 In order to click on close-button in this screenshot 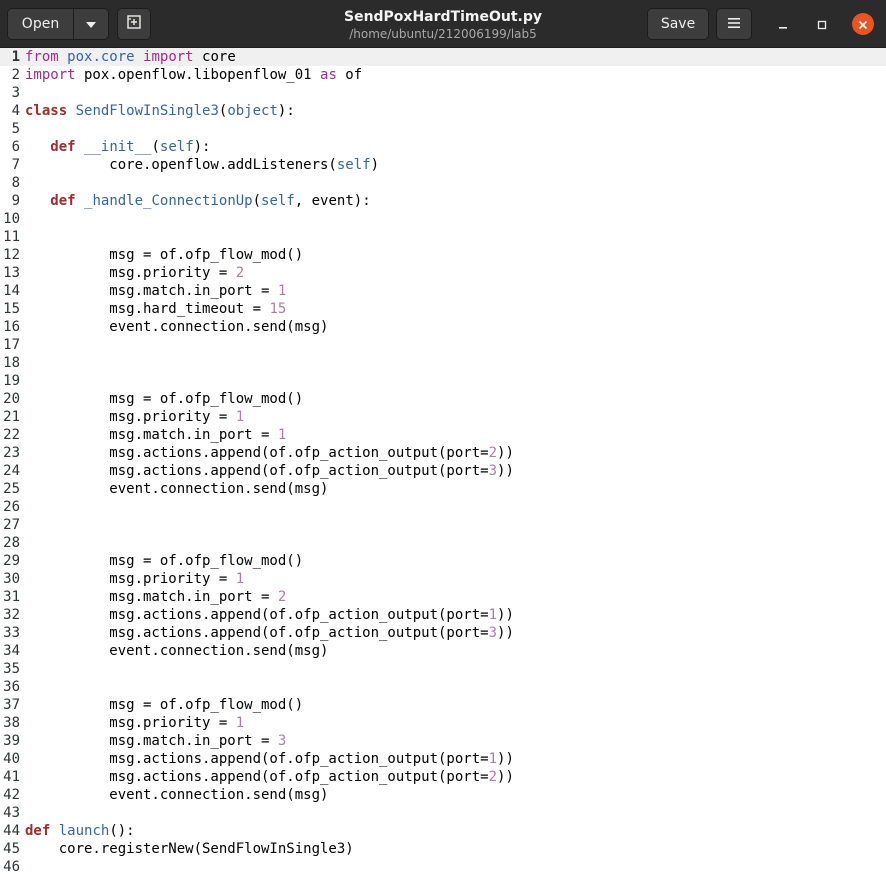, I will do `click(863, 24)`.